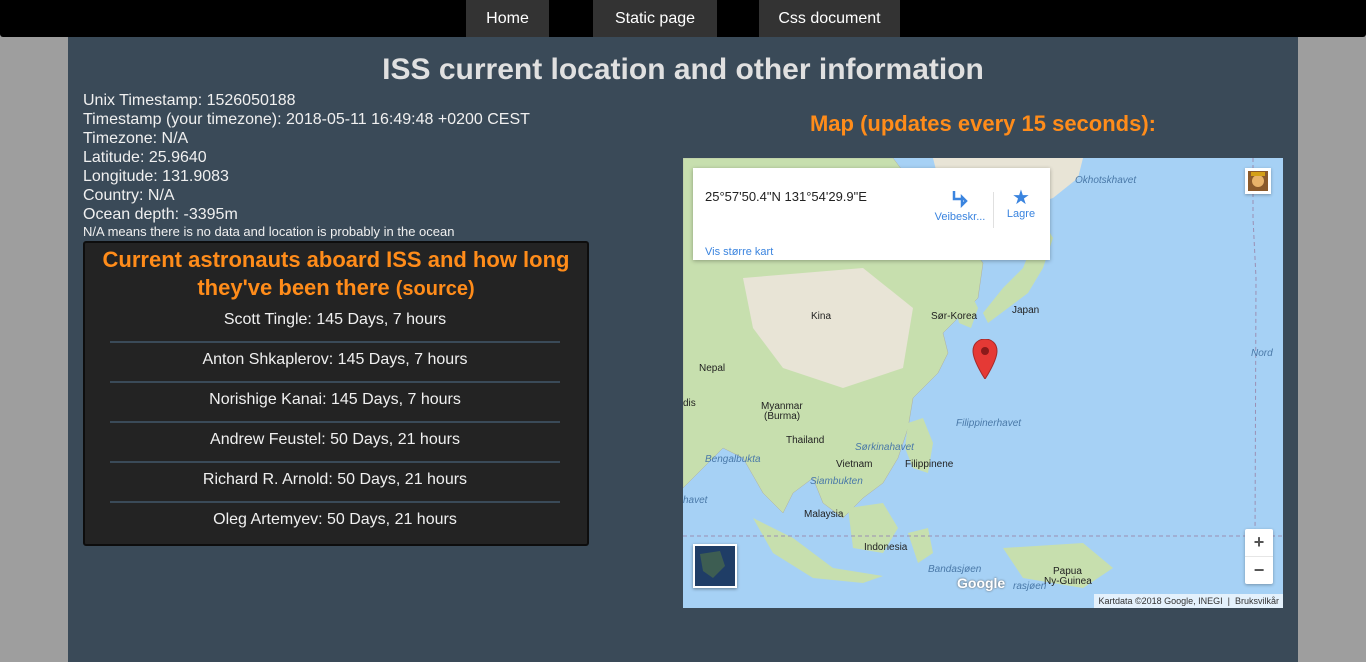 This screenshot has width=1366, height=662. I want to click on map-label-nepal: Nepal, so click(712, 368).